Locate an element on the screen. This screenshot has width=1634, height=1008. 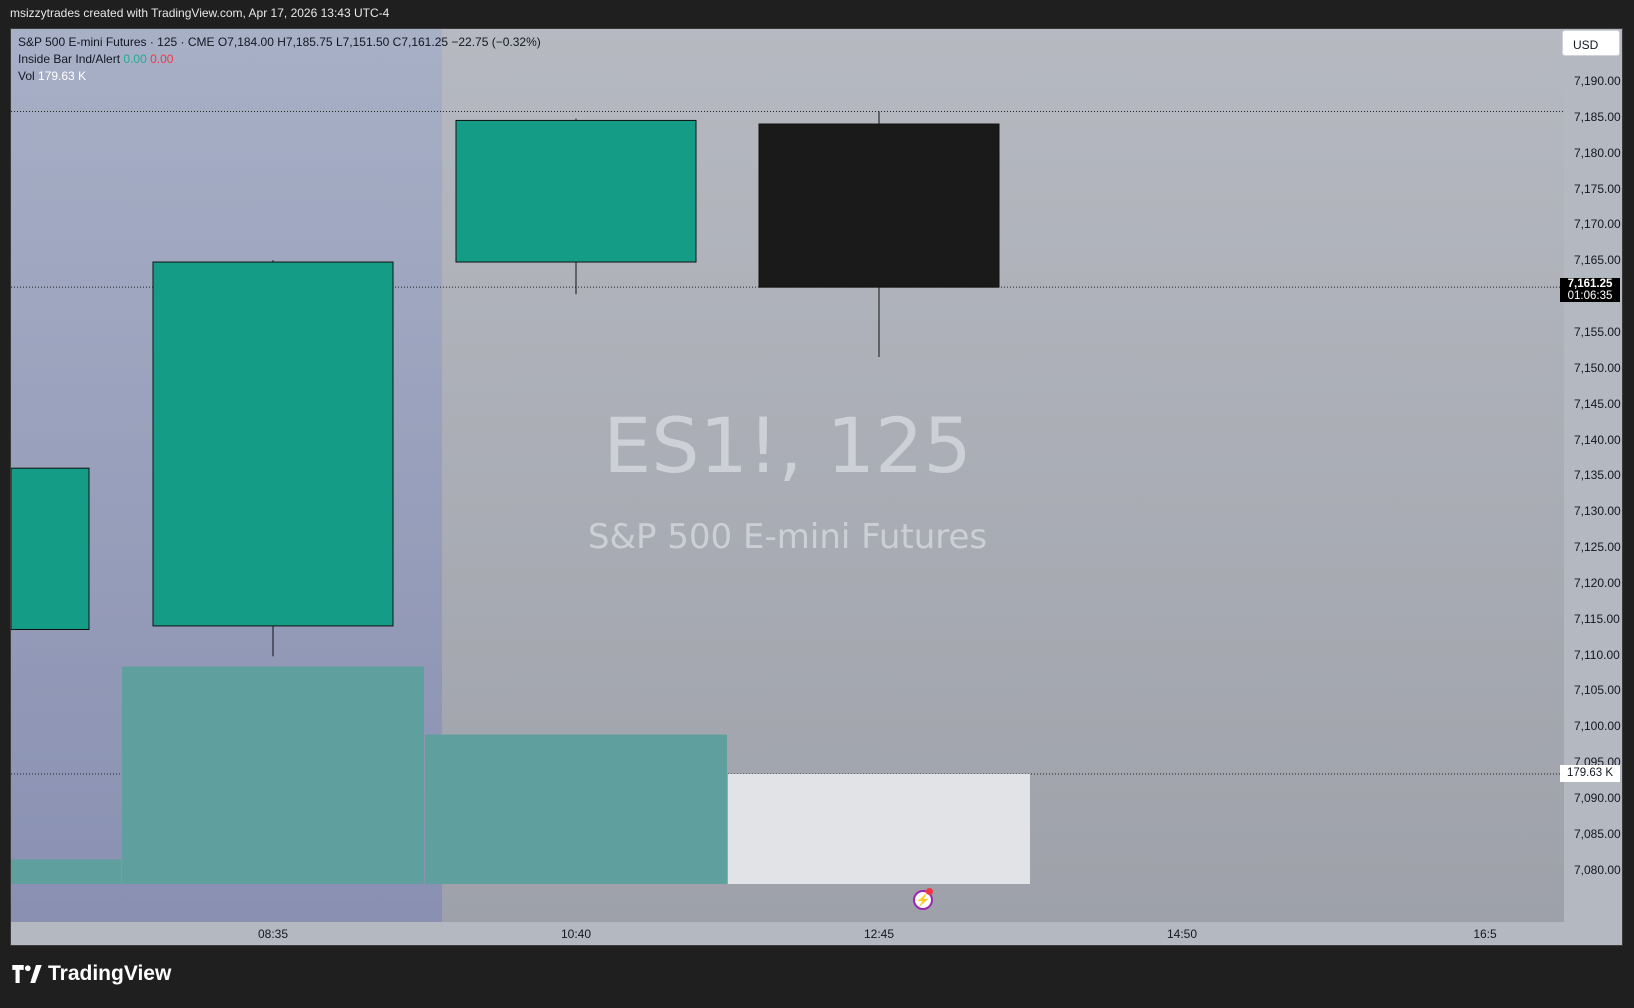
price-tick-label: 7,140.00 is located at coordinates (1597, 439).